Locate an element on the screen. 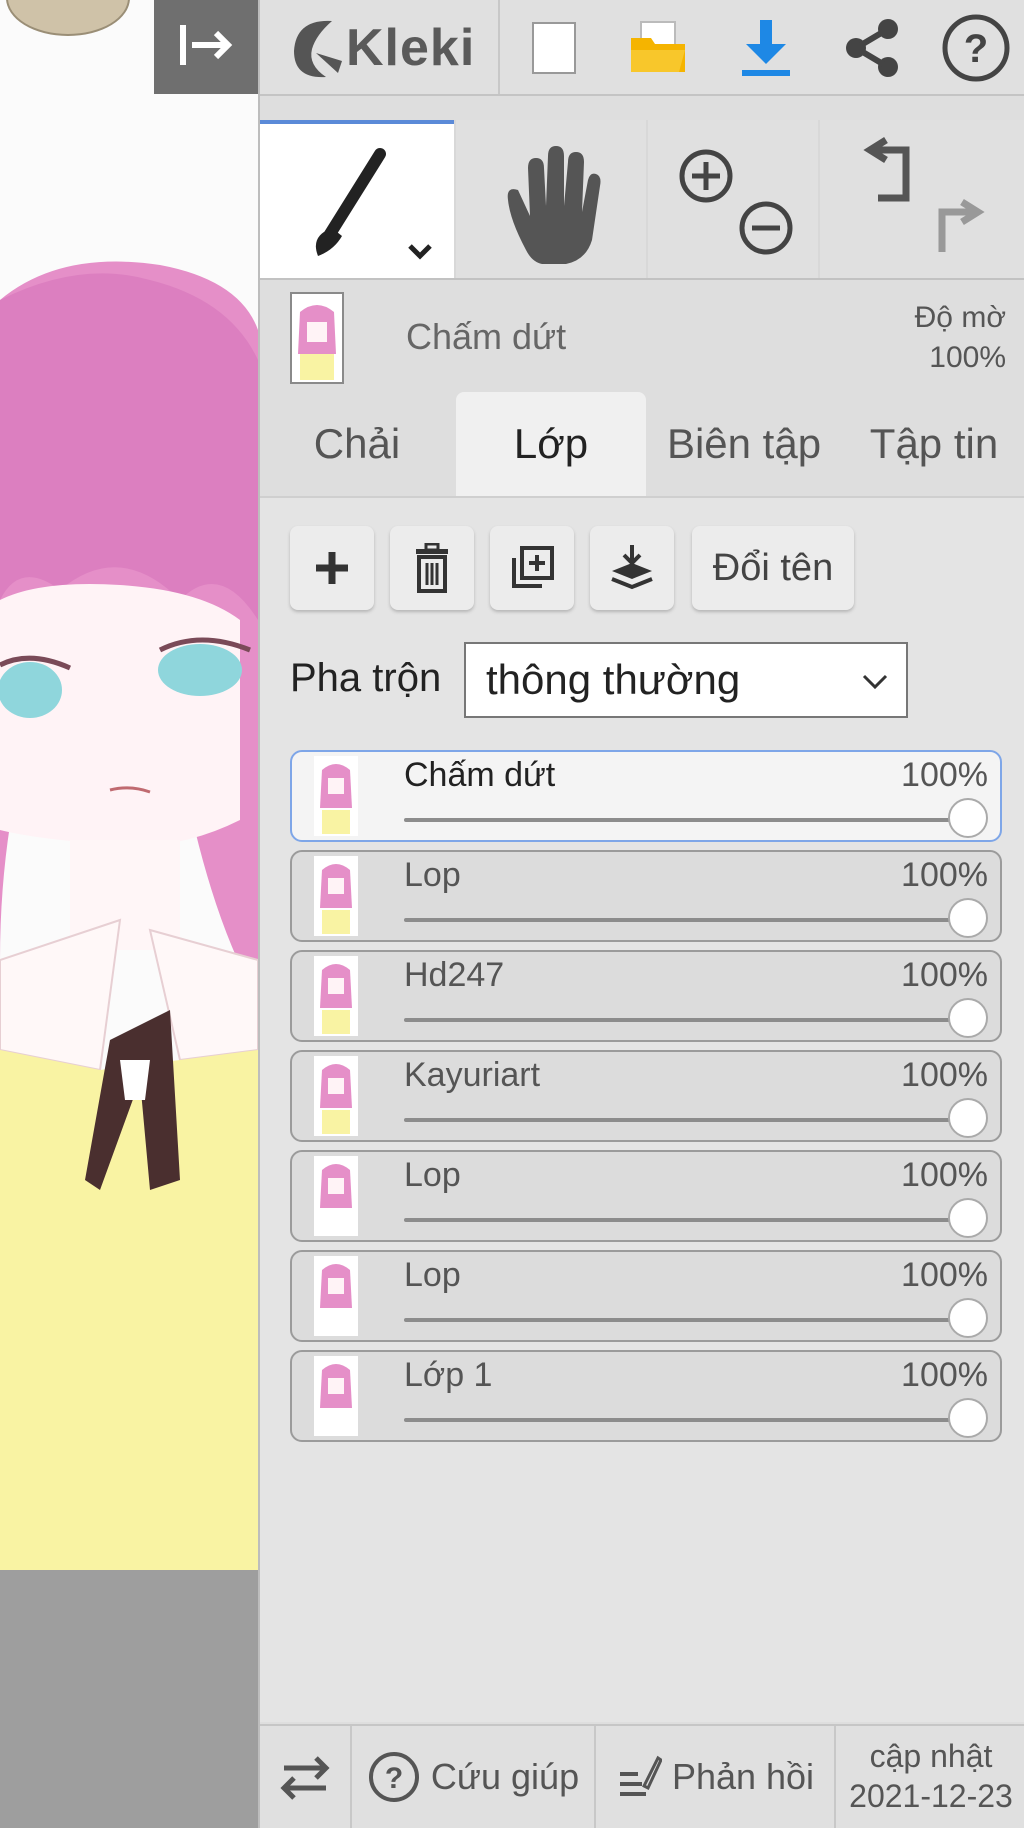 This screenshot has height=1828, width=1024. undo-icon is located at coordinates (886, 169).